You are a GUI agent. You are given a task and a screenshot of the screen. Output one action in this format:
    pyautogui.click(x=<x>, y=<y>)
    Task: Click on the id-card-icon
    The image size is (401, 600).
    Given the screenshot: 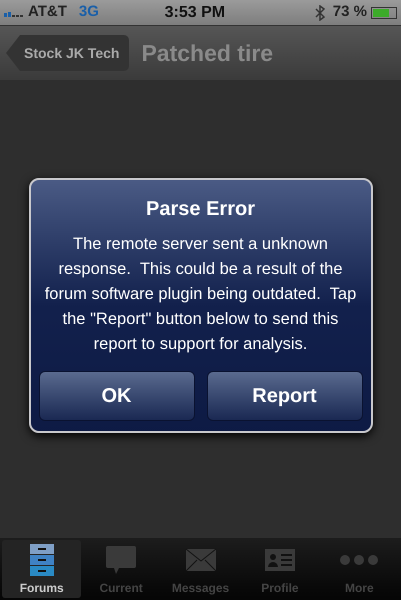 What is the action you would take?
    pyautogui.click(x=280, y=560)
    